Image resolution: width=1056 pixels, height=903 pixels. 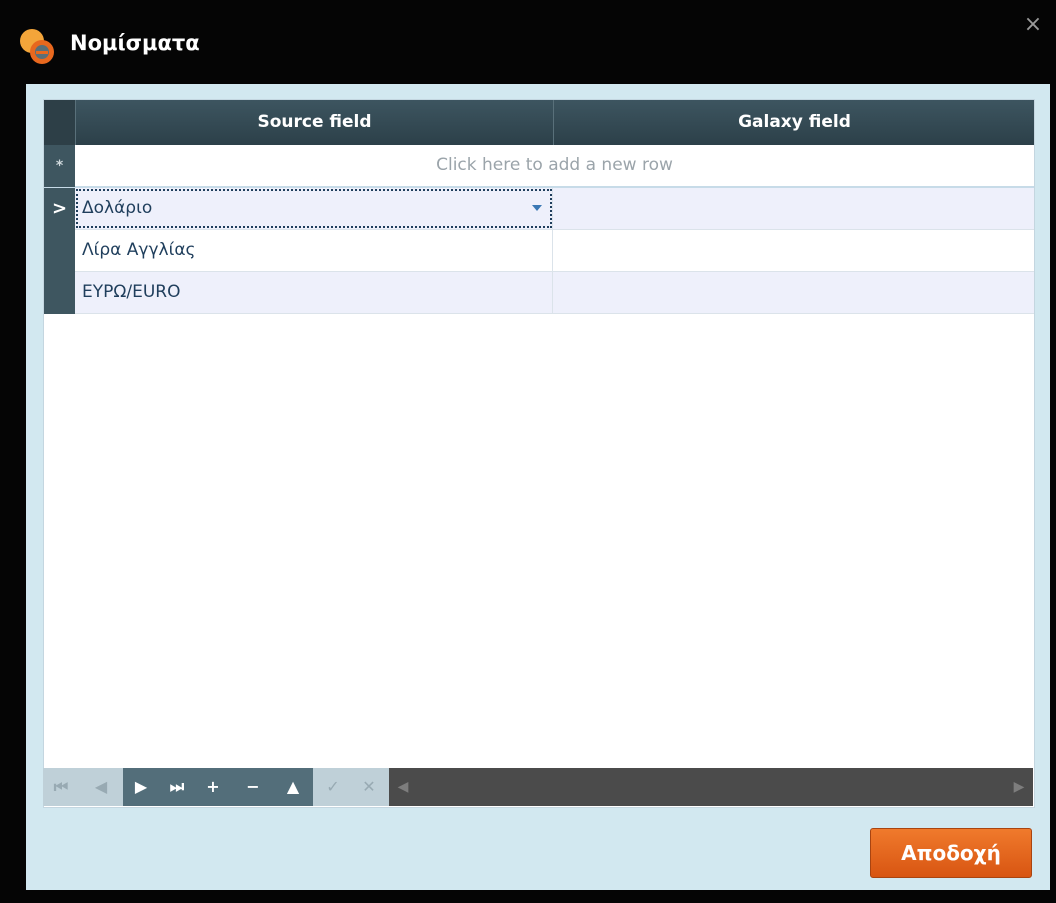 I want to click on new-row-marker-icon: *, so click(x=59, y=166).